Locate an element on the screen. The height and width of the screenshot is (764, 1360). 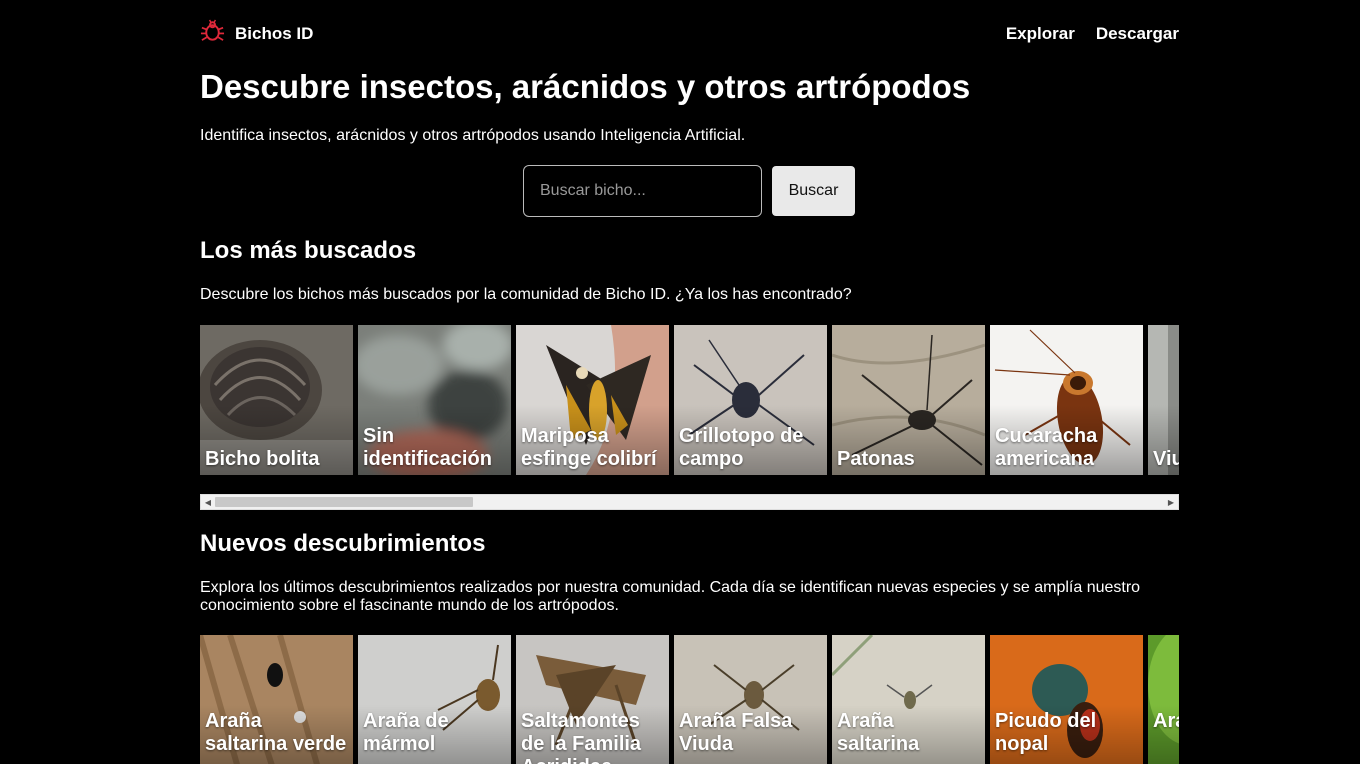
card-label: Sin identificación is located at coordinates (427, 447).